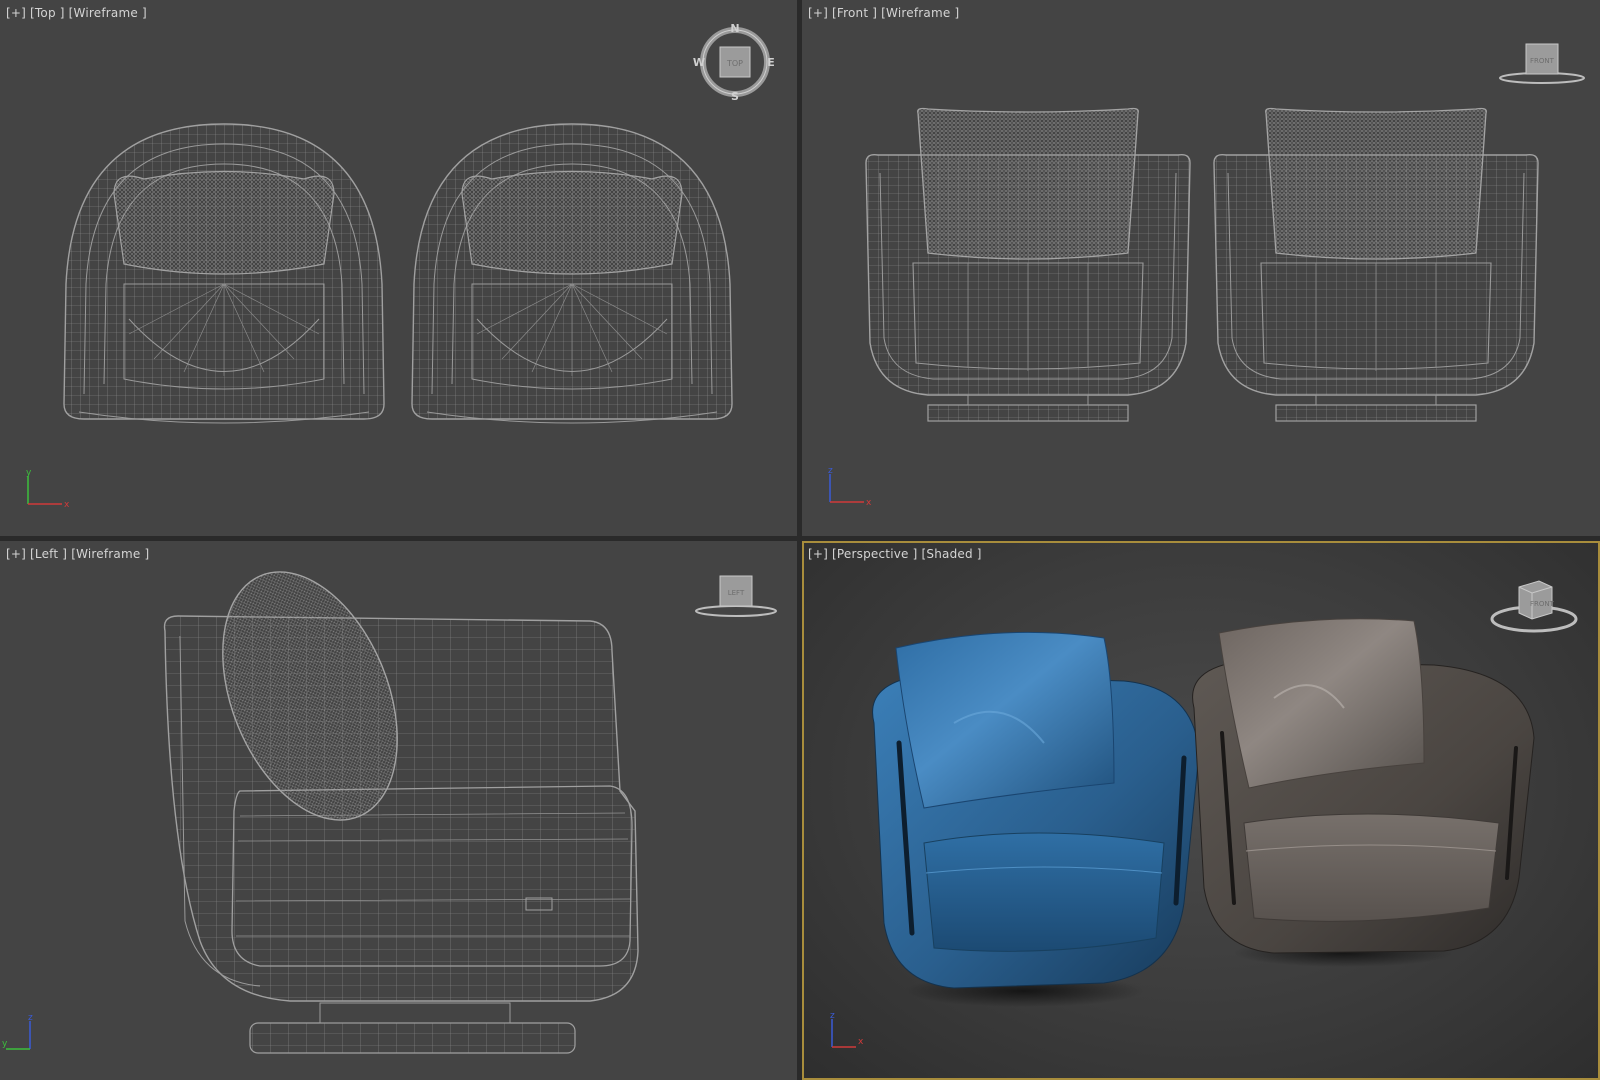 The width and height of the screenshot is (1600, 1080). I want to click on viewport-label-front: [+] [Front ] [Wireframe ], so click(885, 13).